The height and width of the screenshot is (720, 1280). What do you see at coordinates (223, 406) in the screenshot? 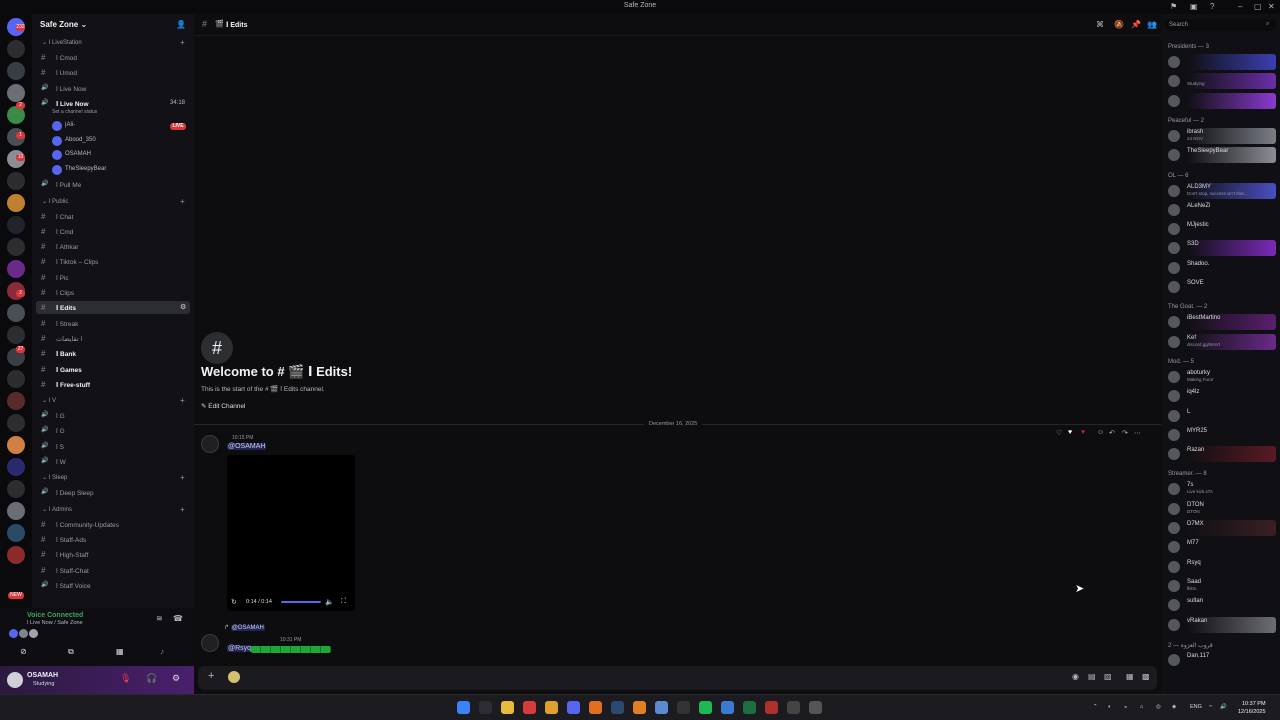
I see `edit-channel-button: ✎ Edit Channel` at bounding box center [223, 406].